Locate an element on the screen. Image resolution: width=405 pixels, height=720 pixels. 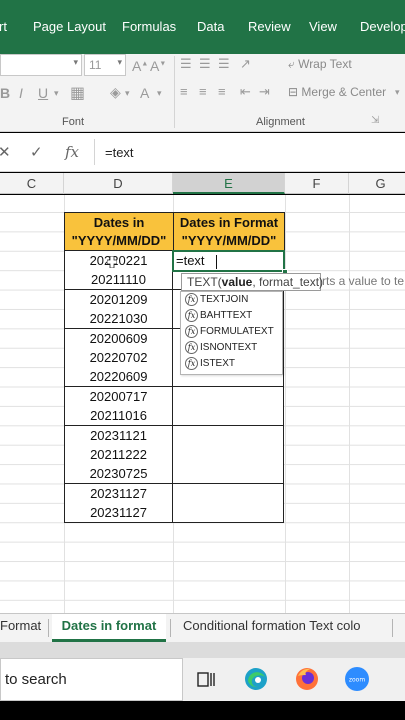
date-cell: 20220609 is located at coordinates (118, 377).